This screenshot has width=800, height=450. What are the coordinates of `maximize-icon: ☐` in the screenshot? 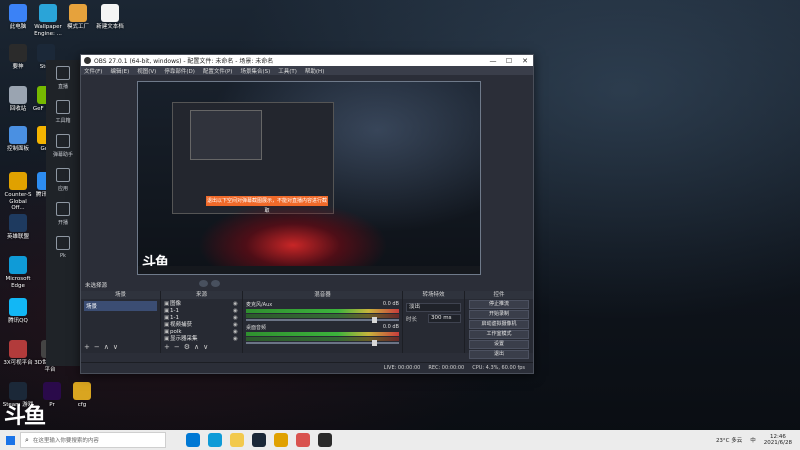 It's located at (509, 61).